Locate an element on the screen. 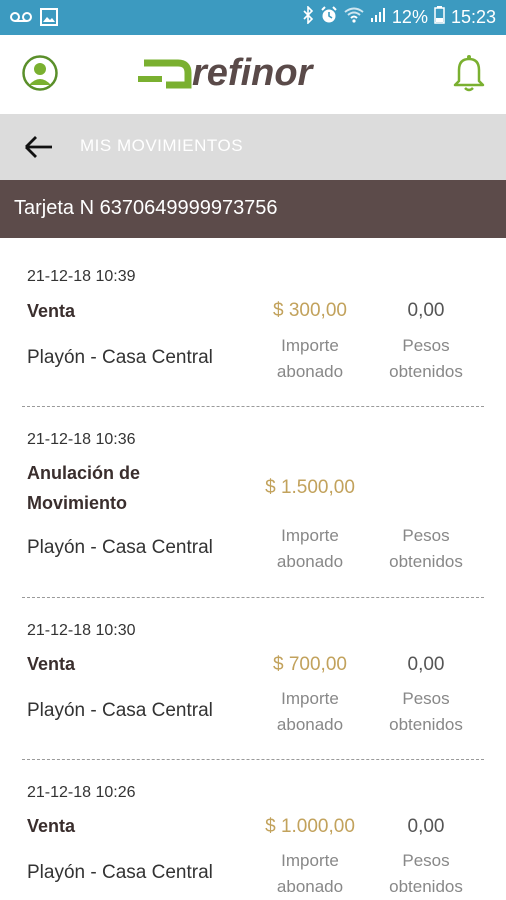  status-left is located at coordinates (34, 19).